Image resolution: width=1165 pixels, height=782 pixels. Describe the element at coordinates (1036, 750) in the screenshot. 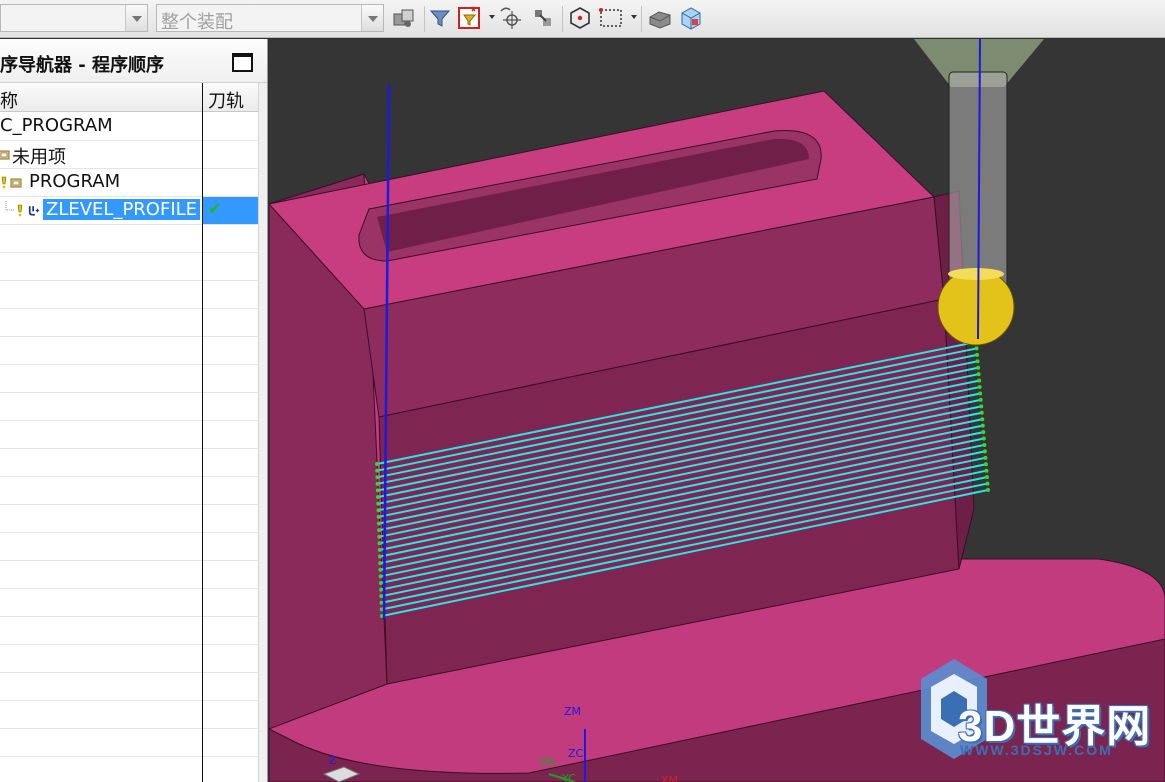

I see `watermark-url: WWW.3DSJW.COM` at that location.